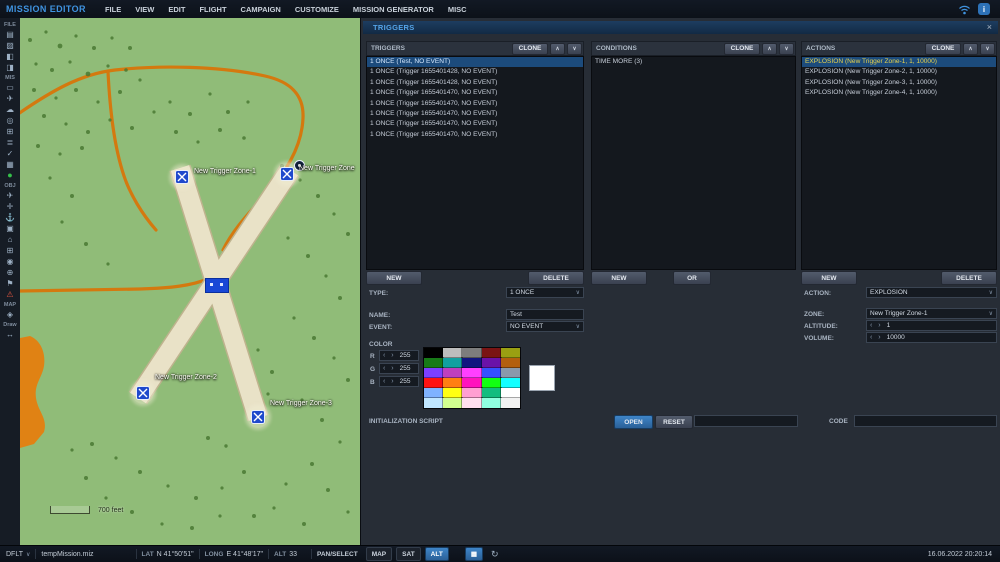 The image size is (1000, 562). I want to click on briefing-icon: ▭, so click(10, 87).